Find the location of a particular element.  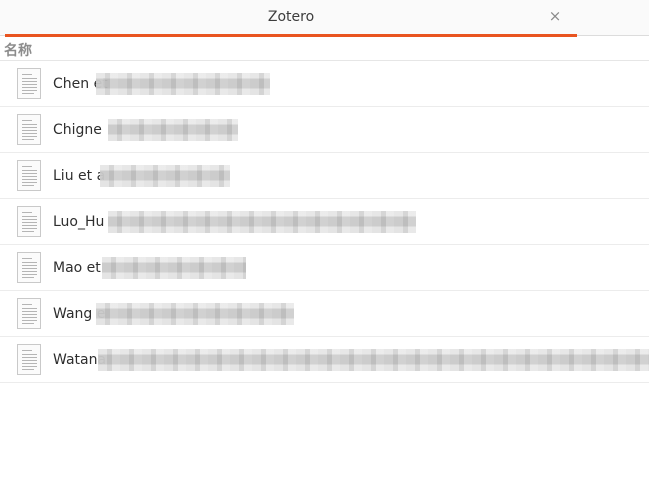

file-row: Wang e is located at coordinates (324, 314).